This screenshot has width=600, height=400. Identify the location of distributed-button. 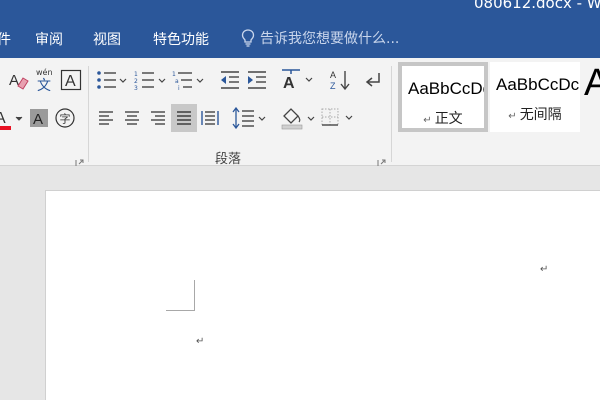
(210, 118).